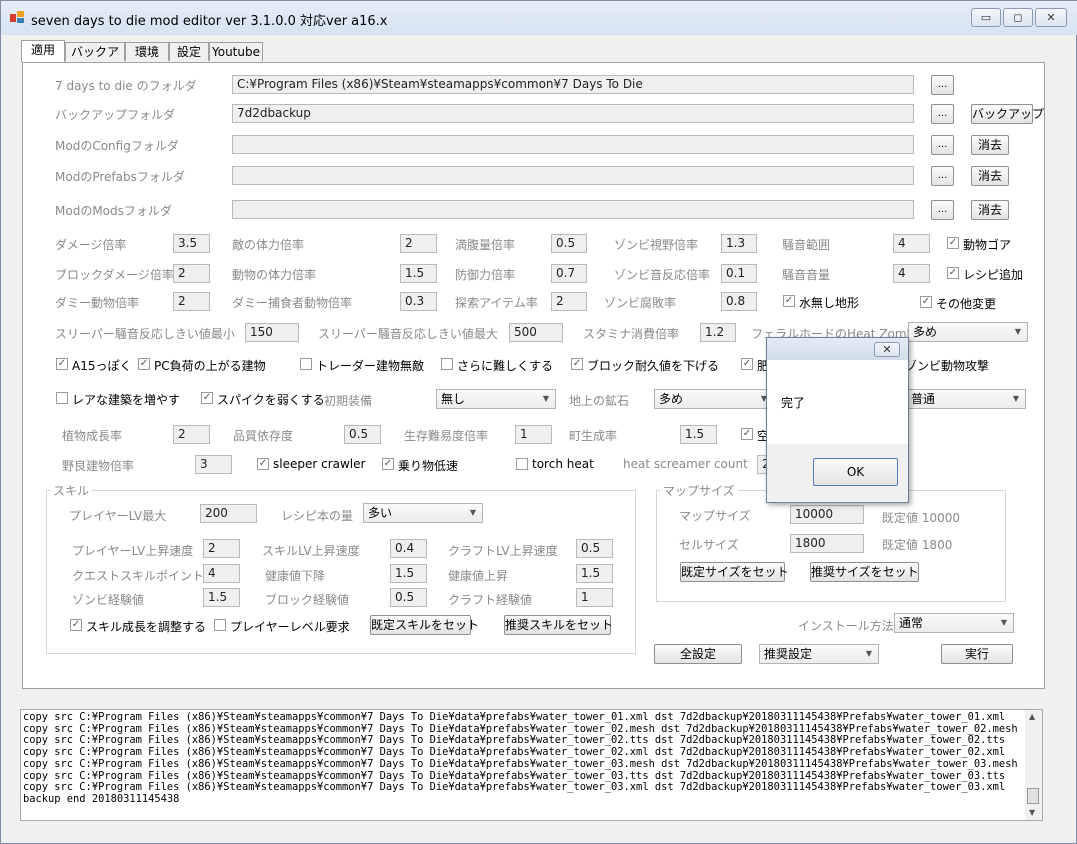 The height and width of the screenshot is (844, 1077). Describe the element at coordinates (739, 273) in the screenshot. I see `zombie-sound-field: 0.1` at that location.